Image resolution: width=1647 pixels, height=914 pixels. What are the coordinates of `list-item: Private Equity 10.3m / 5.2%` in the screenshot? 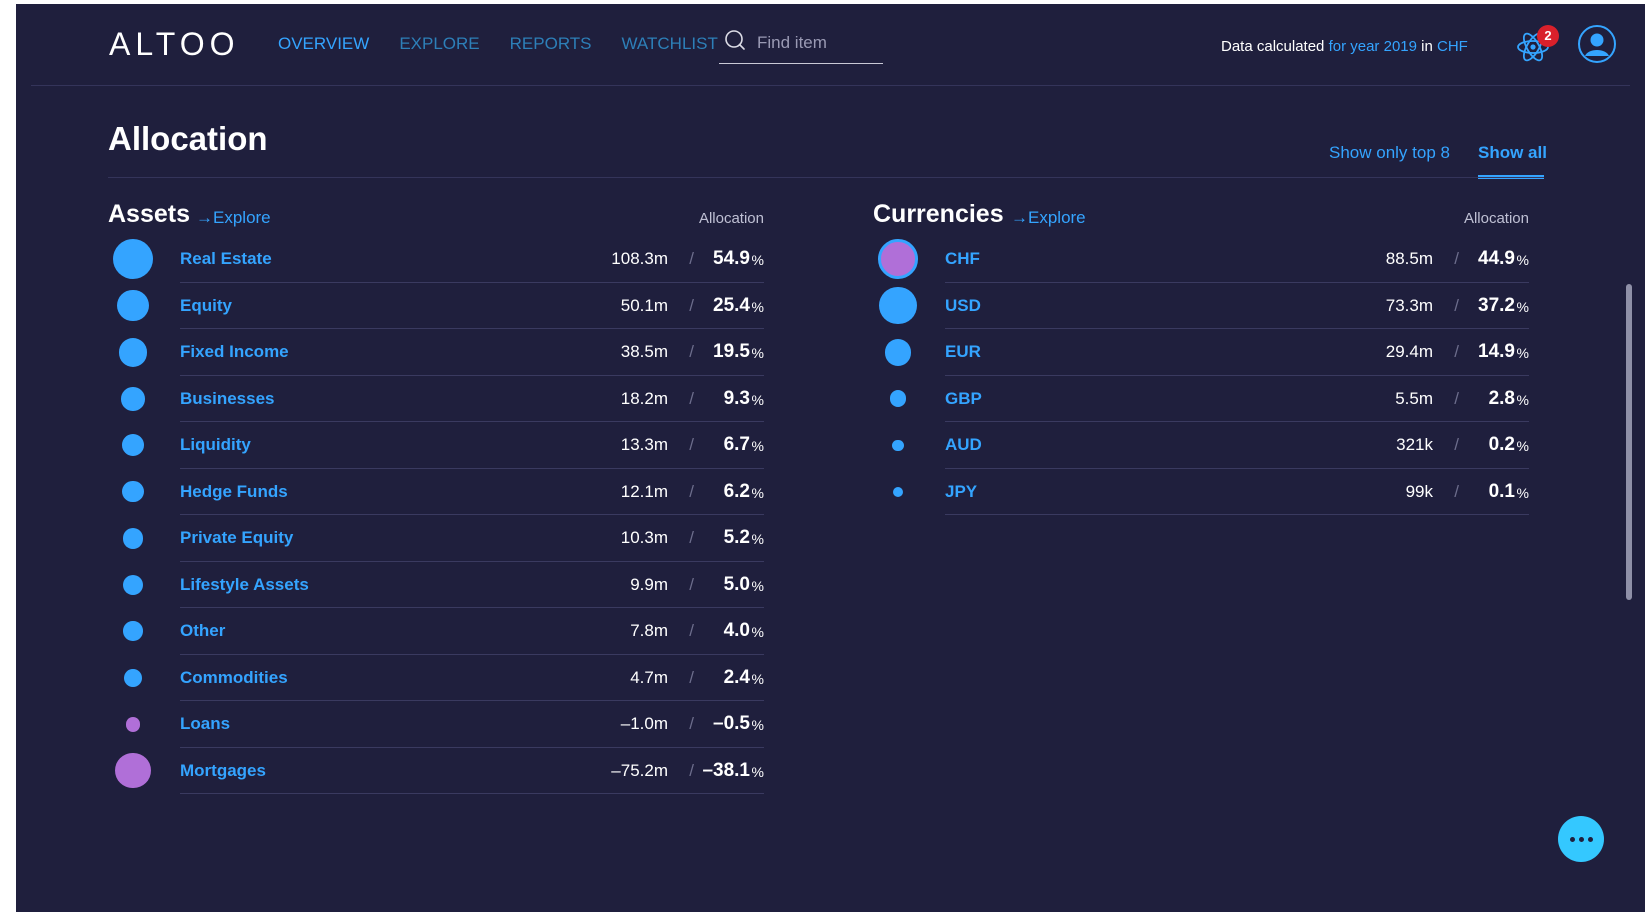 It's located at (436, 538).